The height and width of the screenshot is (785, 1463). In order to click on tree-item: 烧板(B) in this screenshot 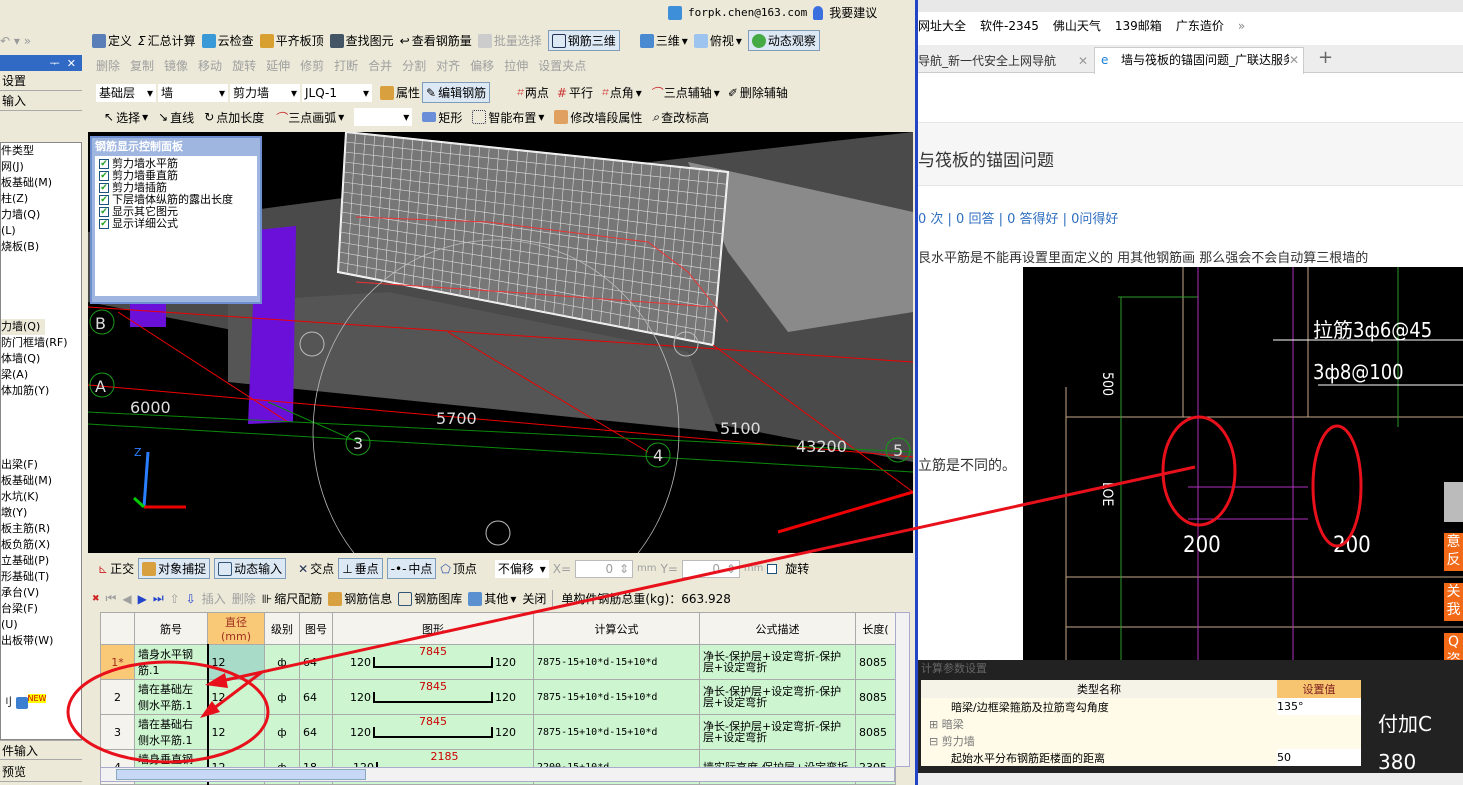, I will do `click(41, 247)`.